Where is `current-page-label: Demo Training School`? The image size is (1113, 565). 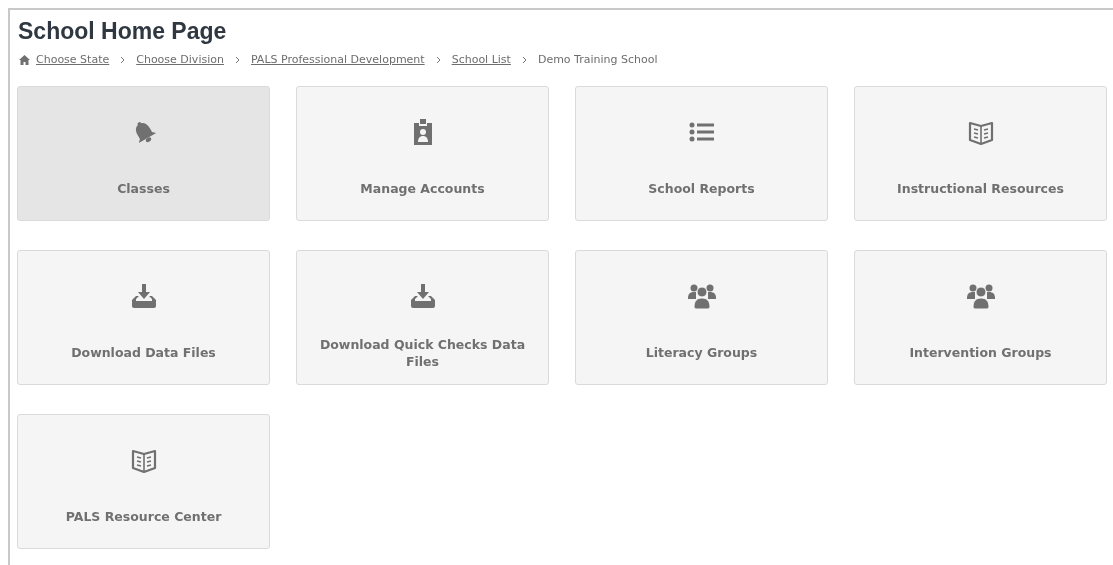
current-page-label: Demo Training School is located at coordinates (597, 59).